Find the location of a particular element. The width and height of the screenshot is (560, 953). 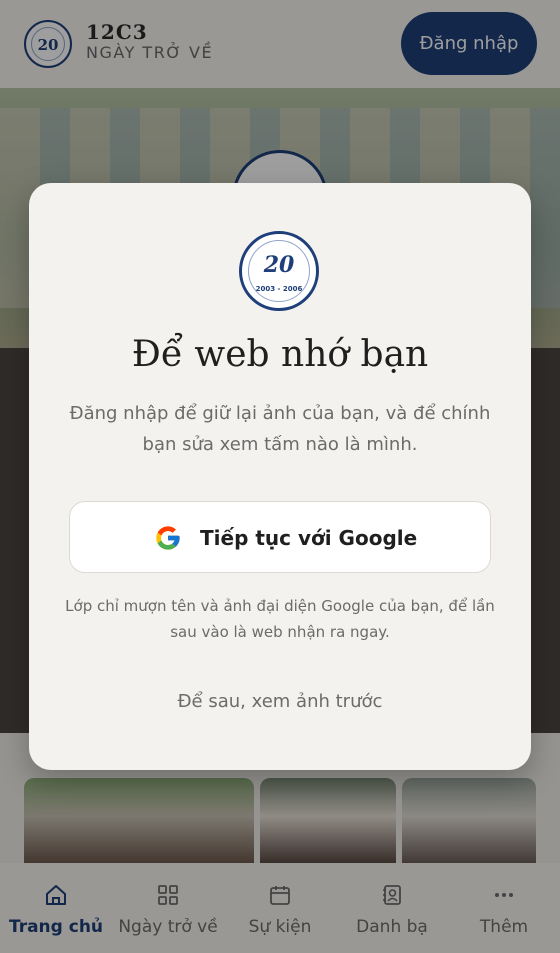

google-signin-button: Tiếp tục với Google is located at coordinates (280, 537).